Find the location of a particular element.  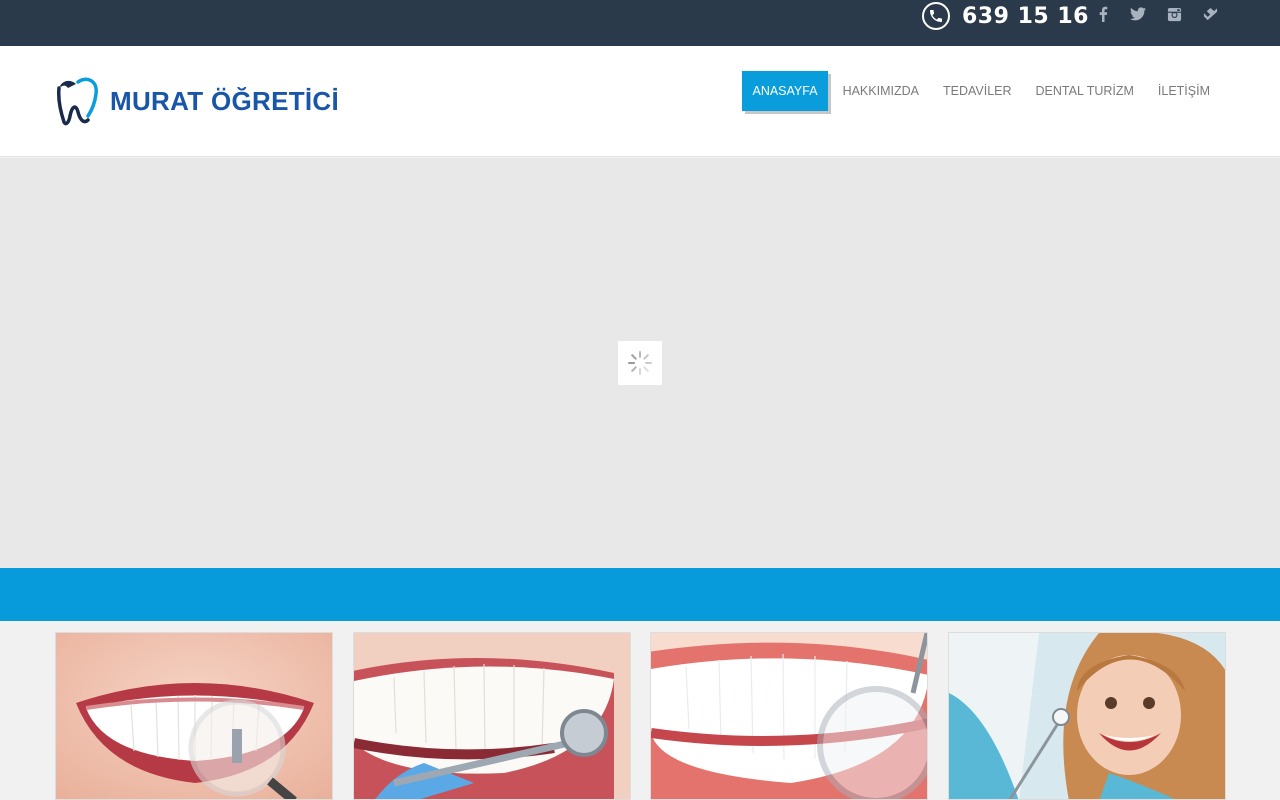

dental-check-card is located at coordinates (492, 716).